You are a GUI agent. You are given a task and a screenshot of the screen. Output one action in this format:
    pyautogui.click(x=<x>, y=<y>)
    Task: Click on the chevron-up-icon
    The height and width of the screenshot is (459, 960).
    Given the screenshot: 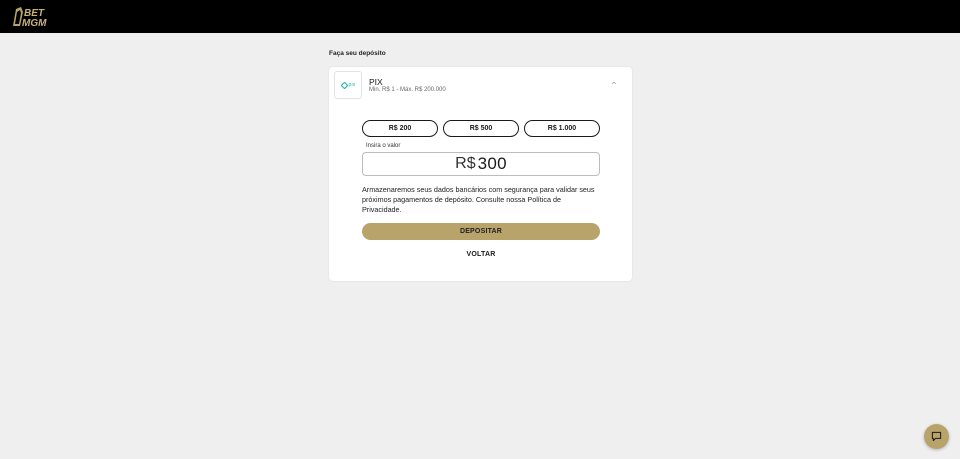 What is the action you would take?
    pyautogui.click(x=614, y=83)
    